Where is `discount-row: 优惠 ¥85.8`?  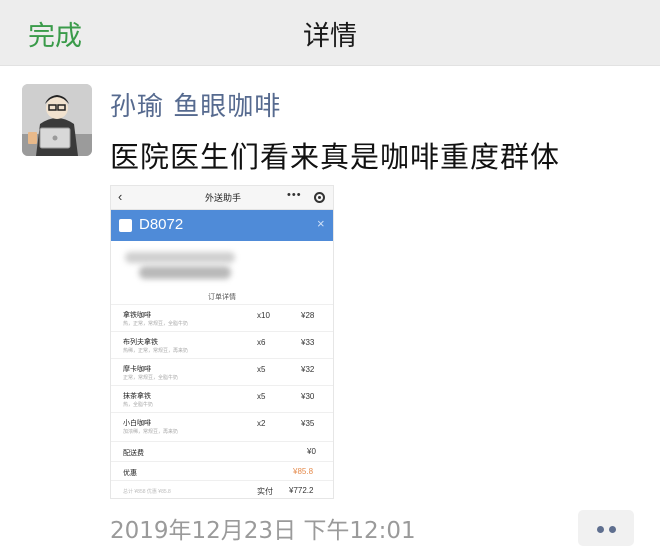 discount-row: 优惠 ¥85.8 is located at coordinates (222, 471).